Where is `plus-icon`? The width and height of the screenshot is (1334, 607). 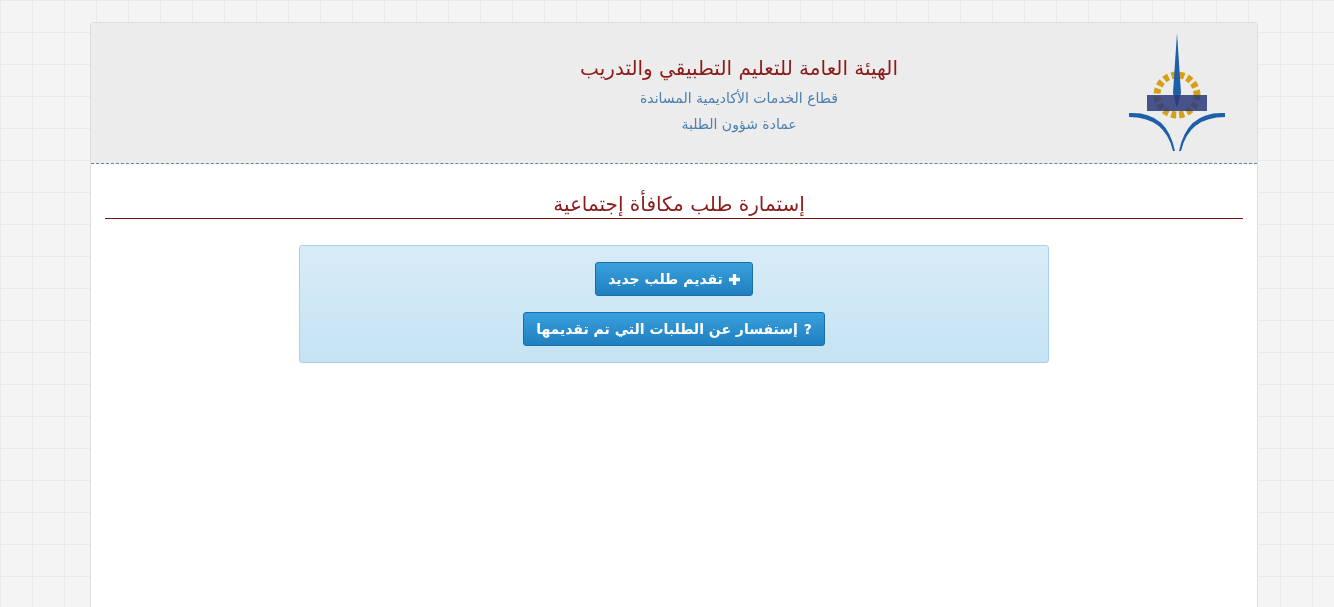
plus-icon is located at coordinates (734, 279).